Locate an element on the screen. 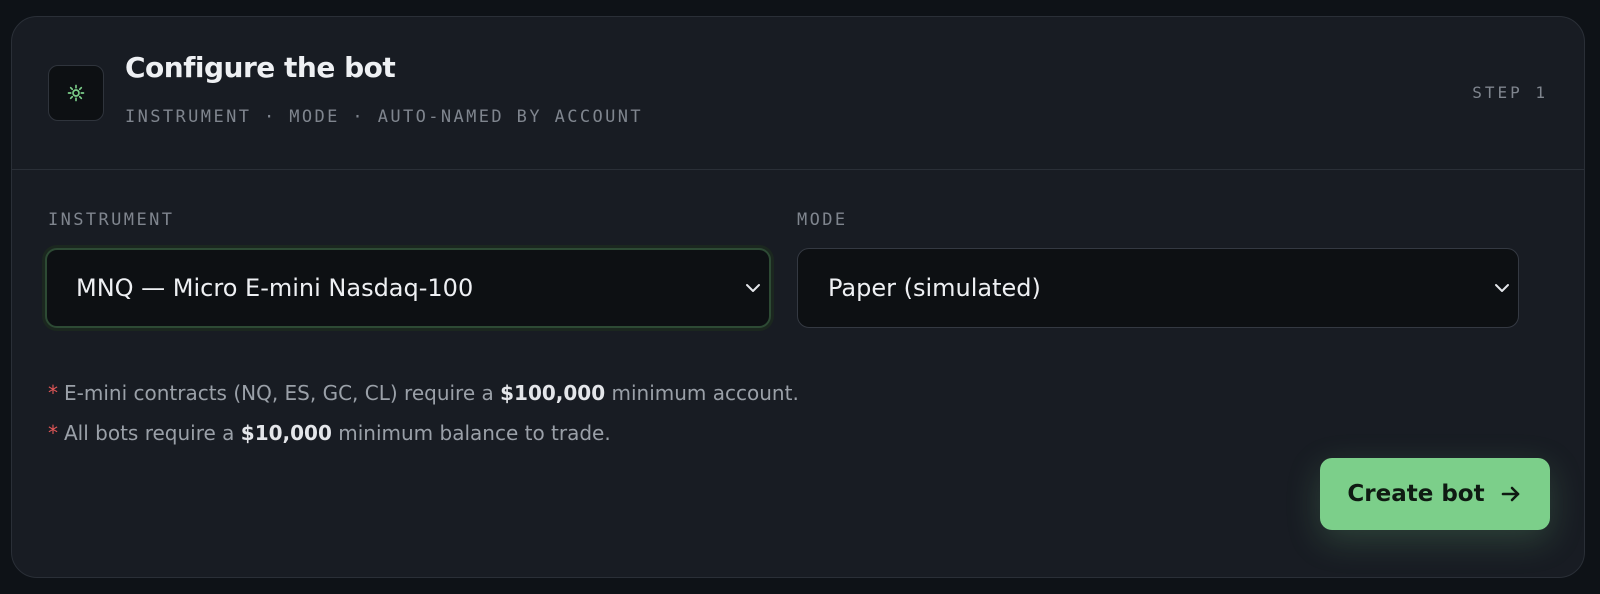 The image size is (1600, 594). create-bot-button: Create bot is located at coordinates (1435, 494).